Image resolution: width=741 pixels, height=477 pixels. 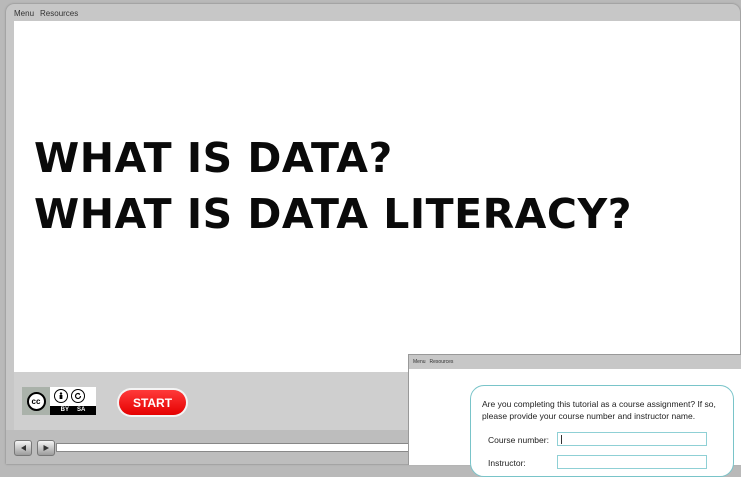 What do you see at coordinates (632, 439) in the screenshot?
I see `course-number-input` at bounding box center [632, 439].